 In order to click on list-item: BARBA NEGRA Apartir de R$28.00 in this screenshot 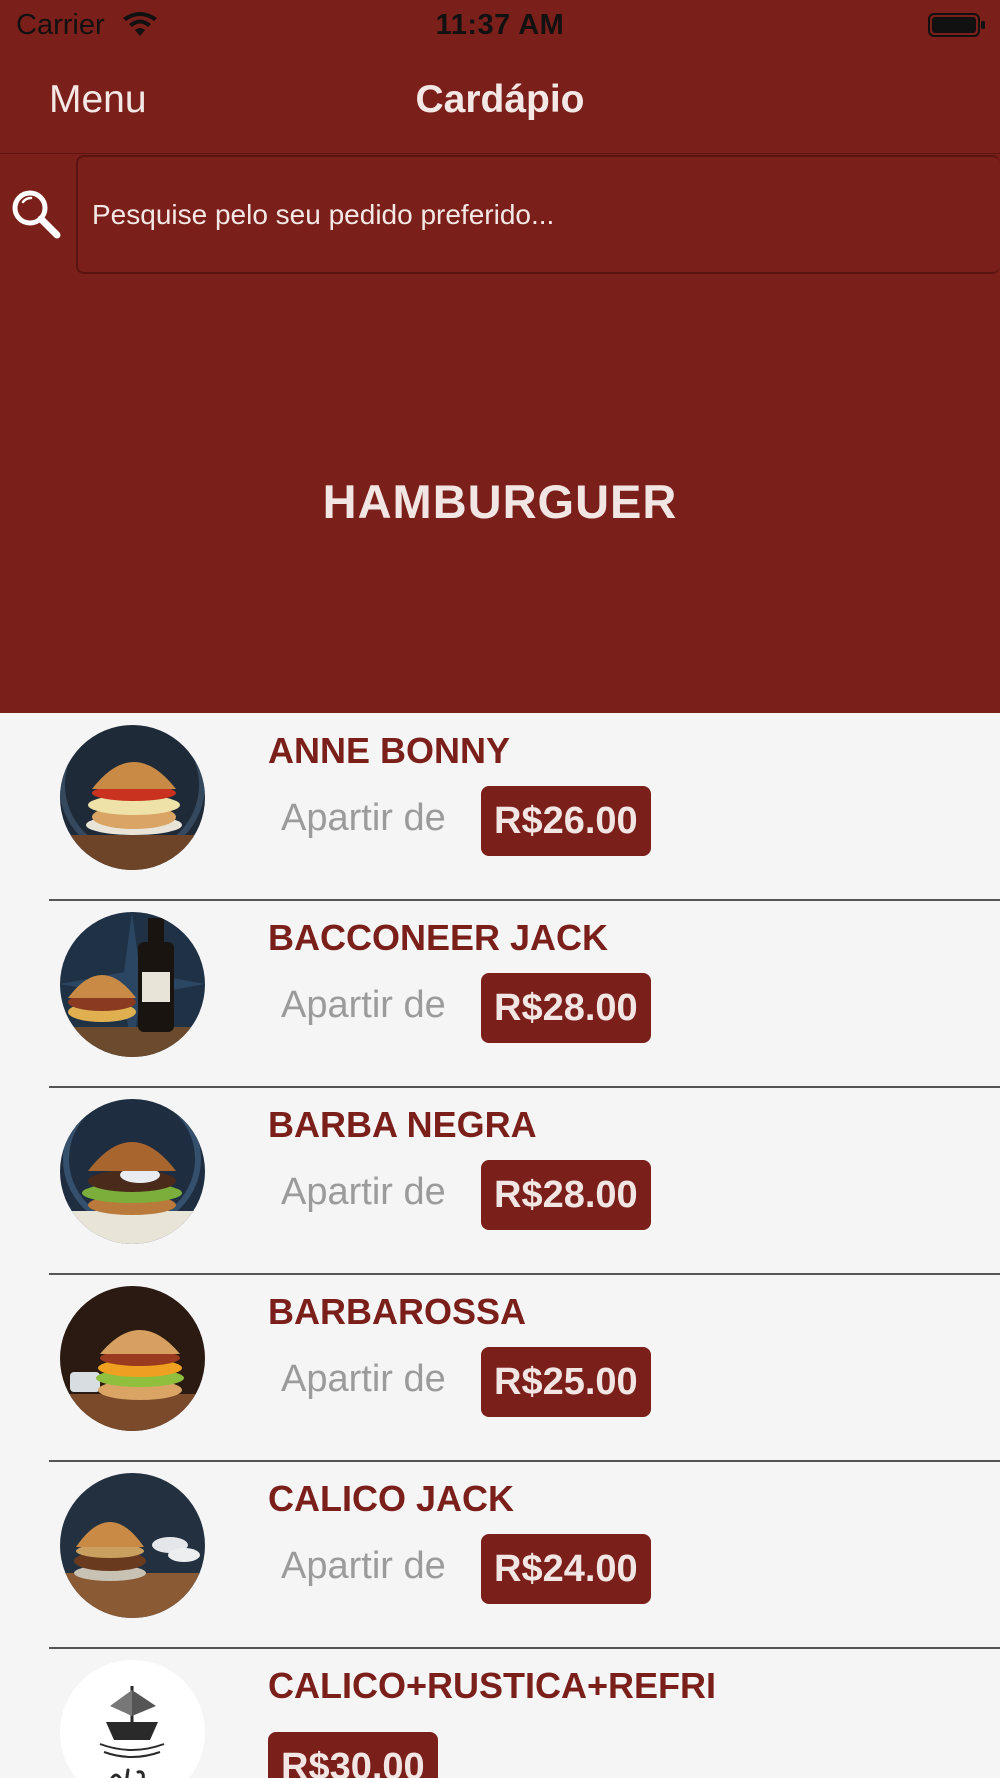, I will do `click(500, 1181)`.